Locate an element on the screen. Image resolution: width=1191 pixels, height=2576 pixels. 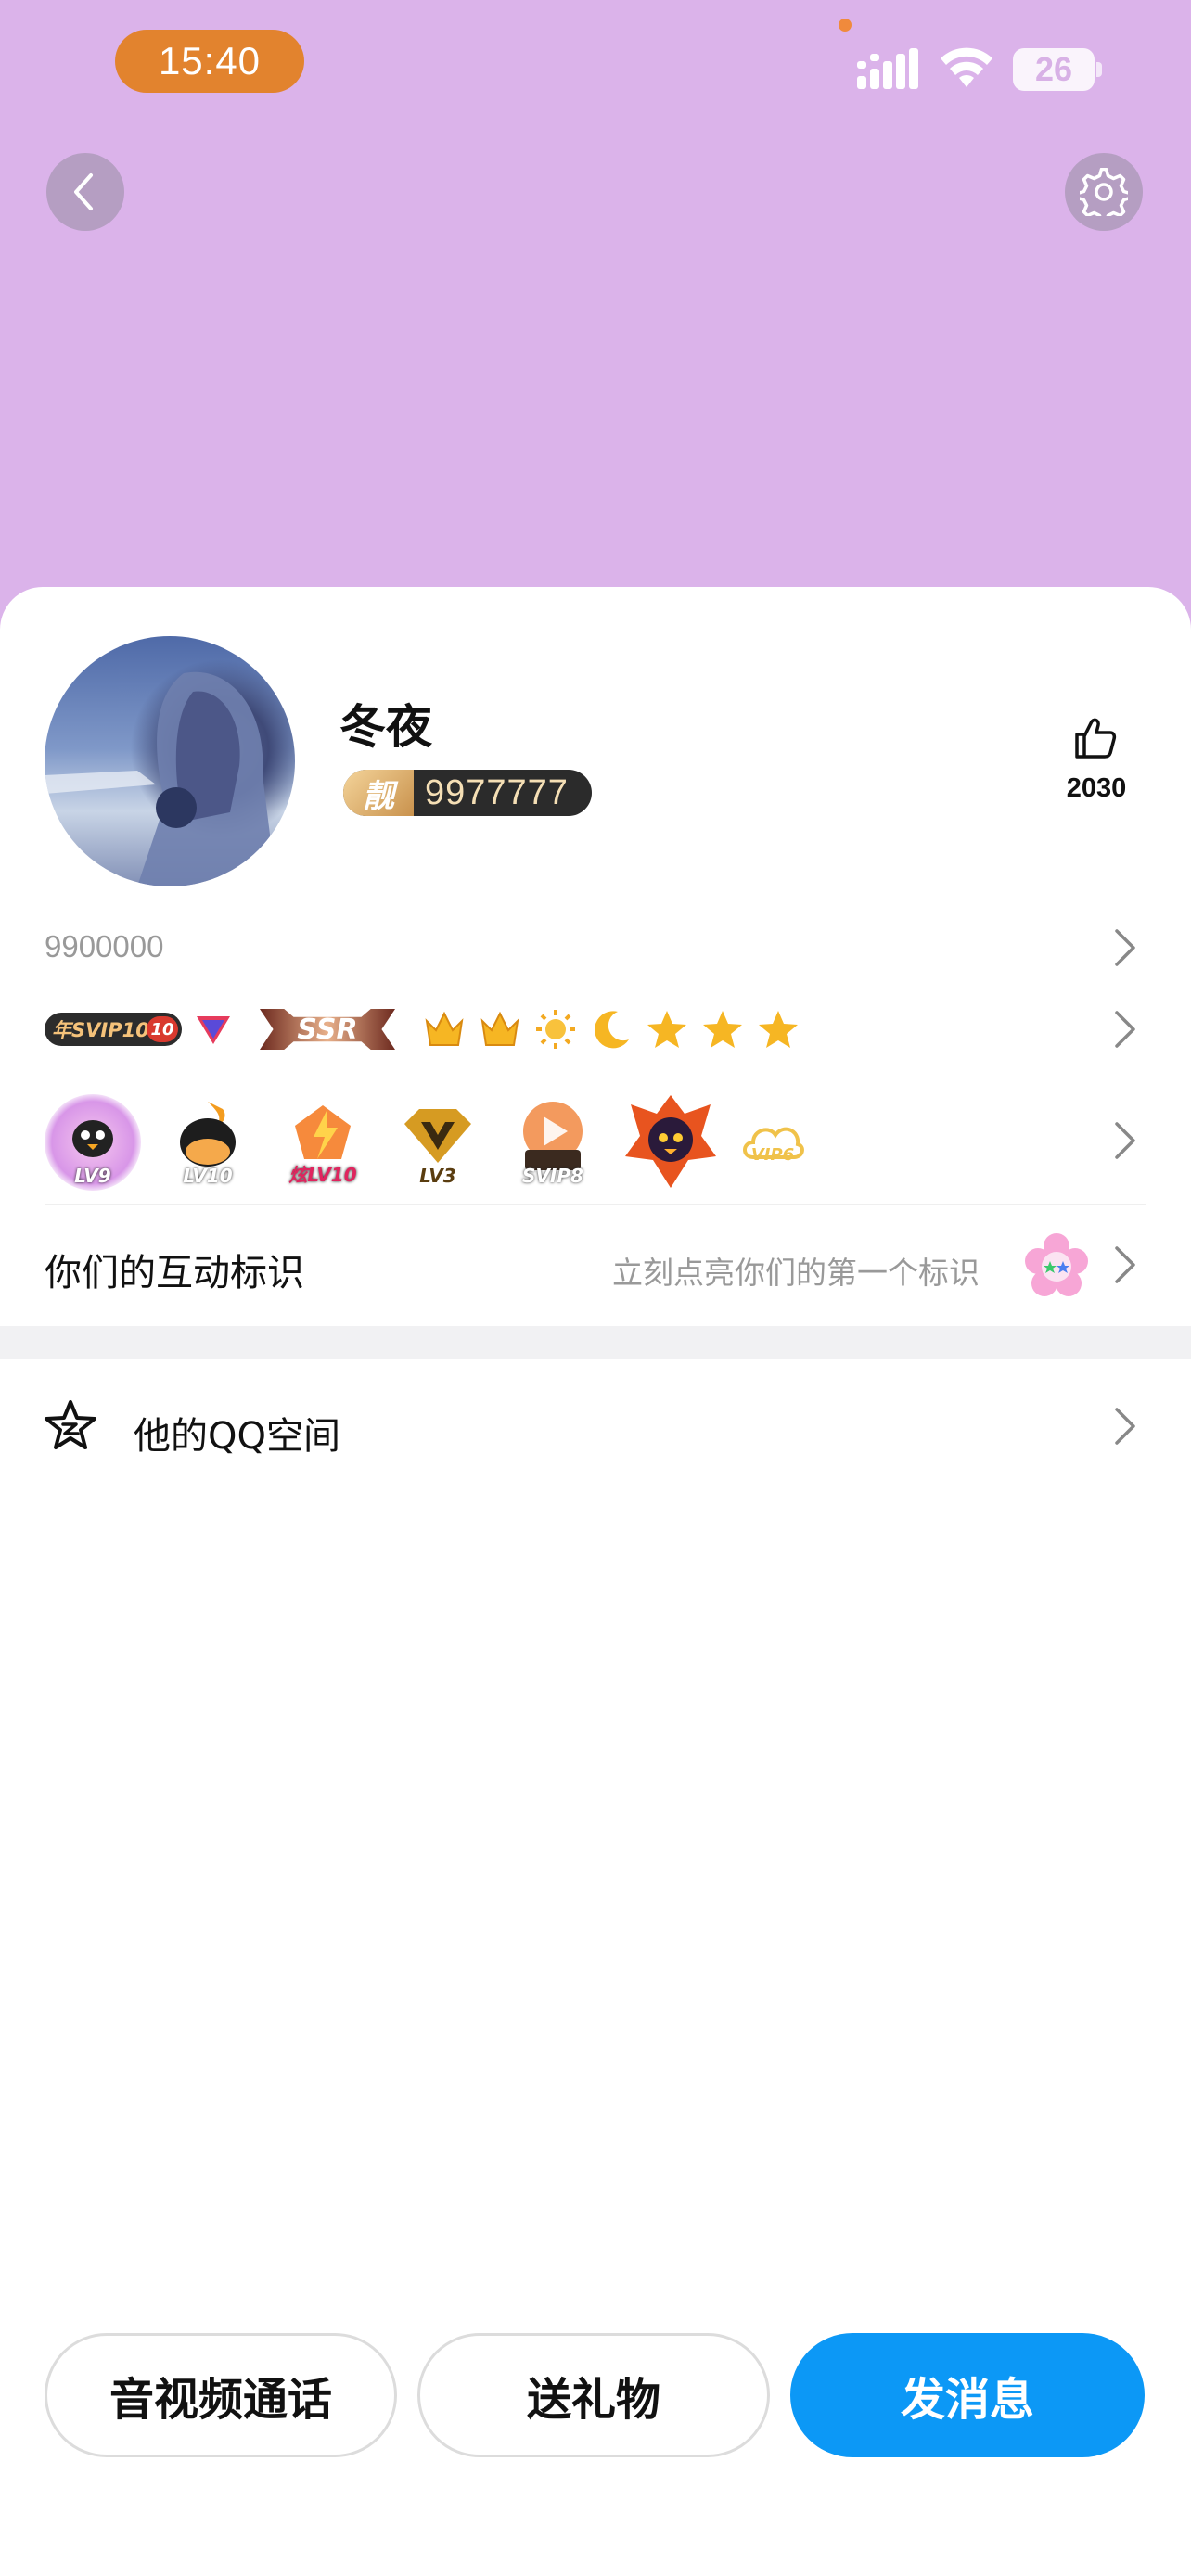
chevron-left-icon is located at coordinates (83, 191).